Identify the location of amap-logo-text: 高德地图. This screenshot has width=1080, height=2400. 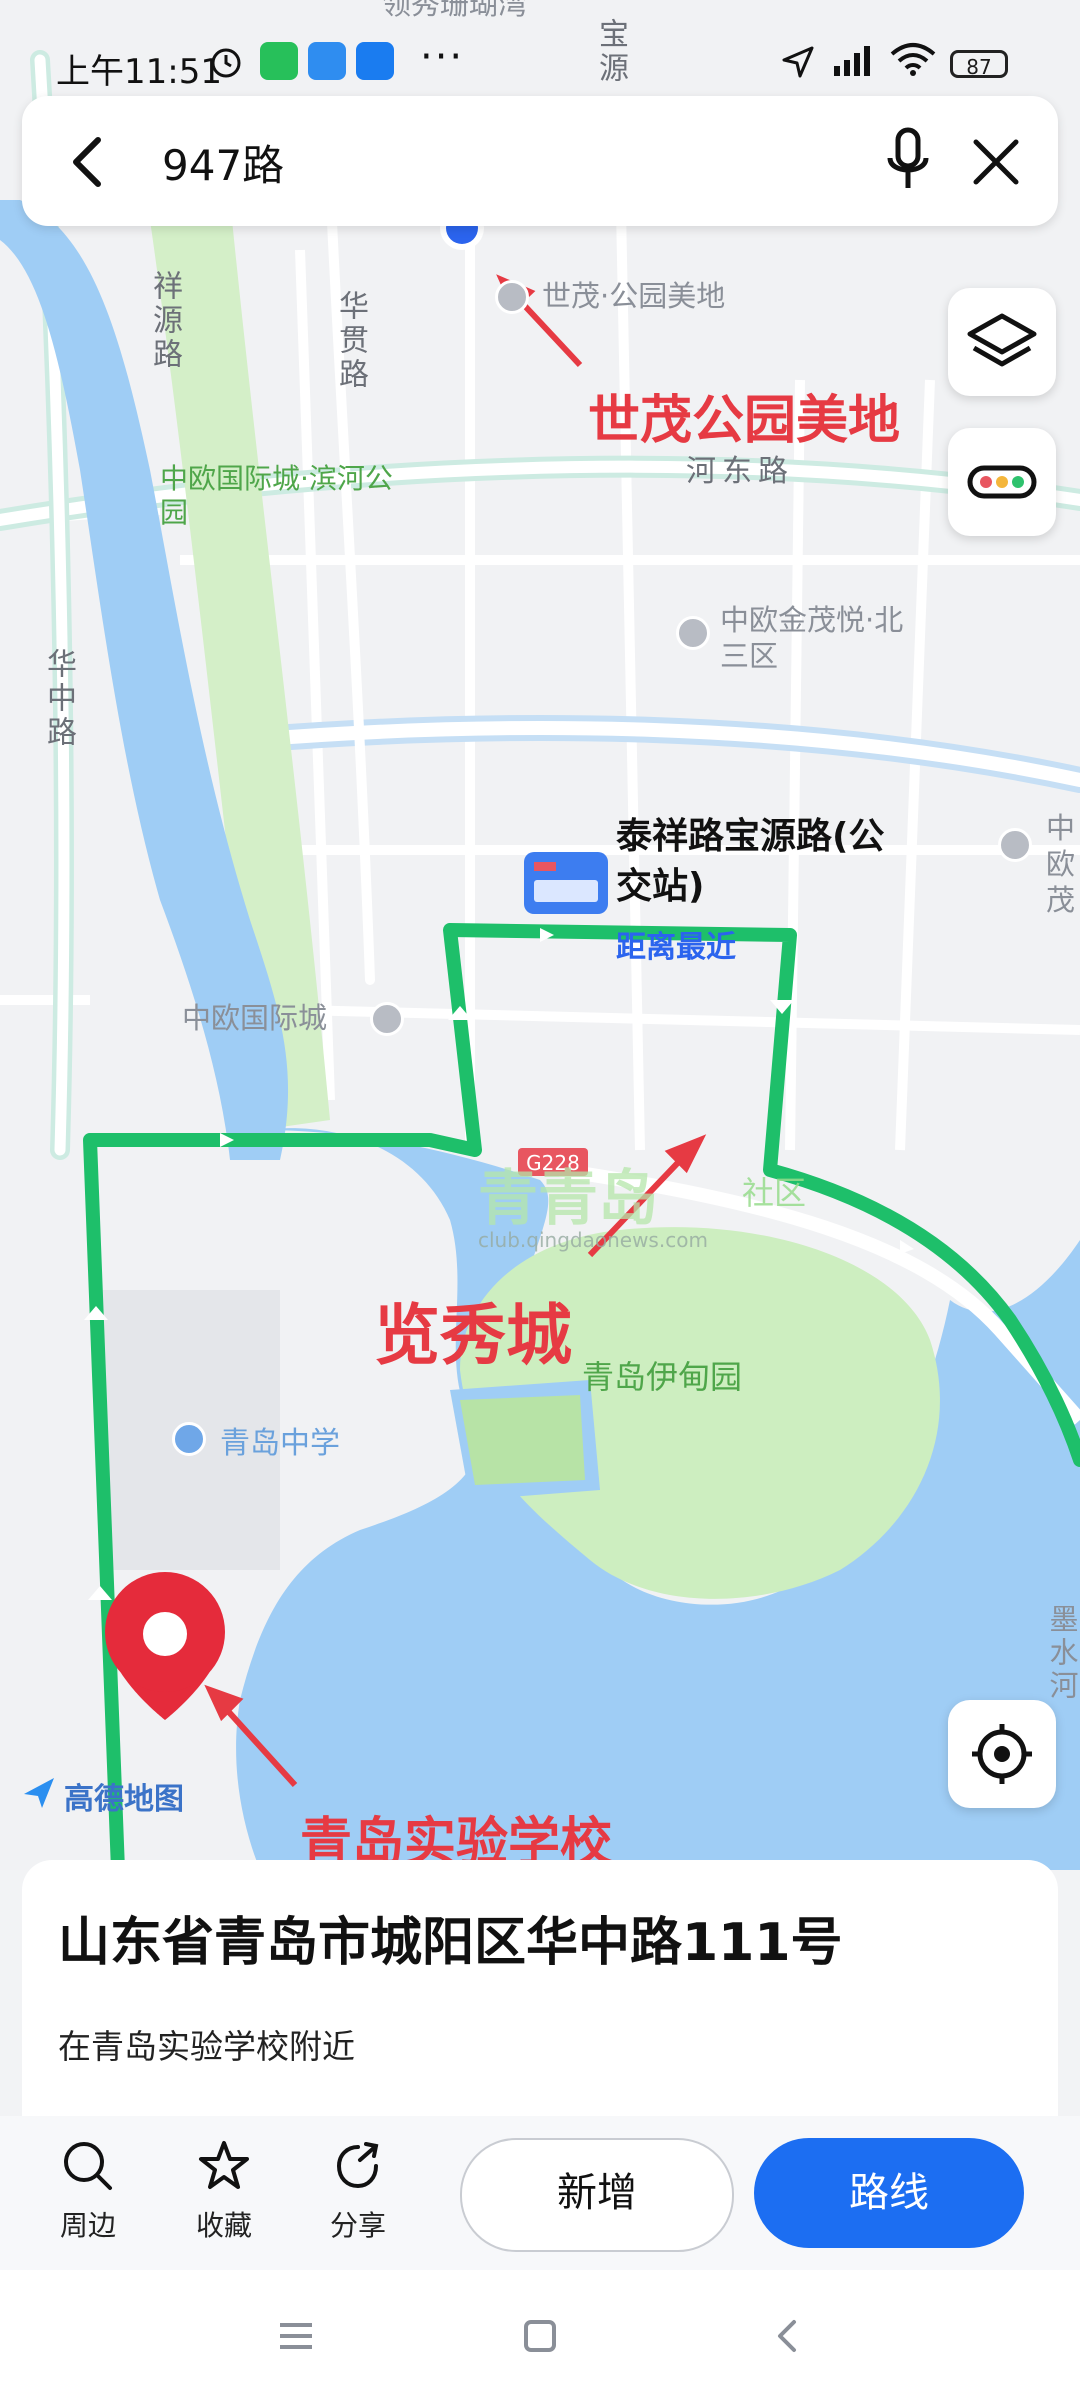
(124, 1799).